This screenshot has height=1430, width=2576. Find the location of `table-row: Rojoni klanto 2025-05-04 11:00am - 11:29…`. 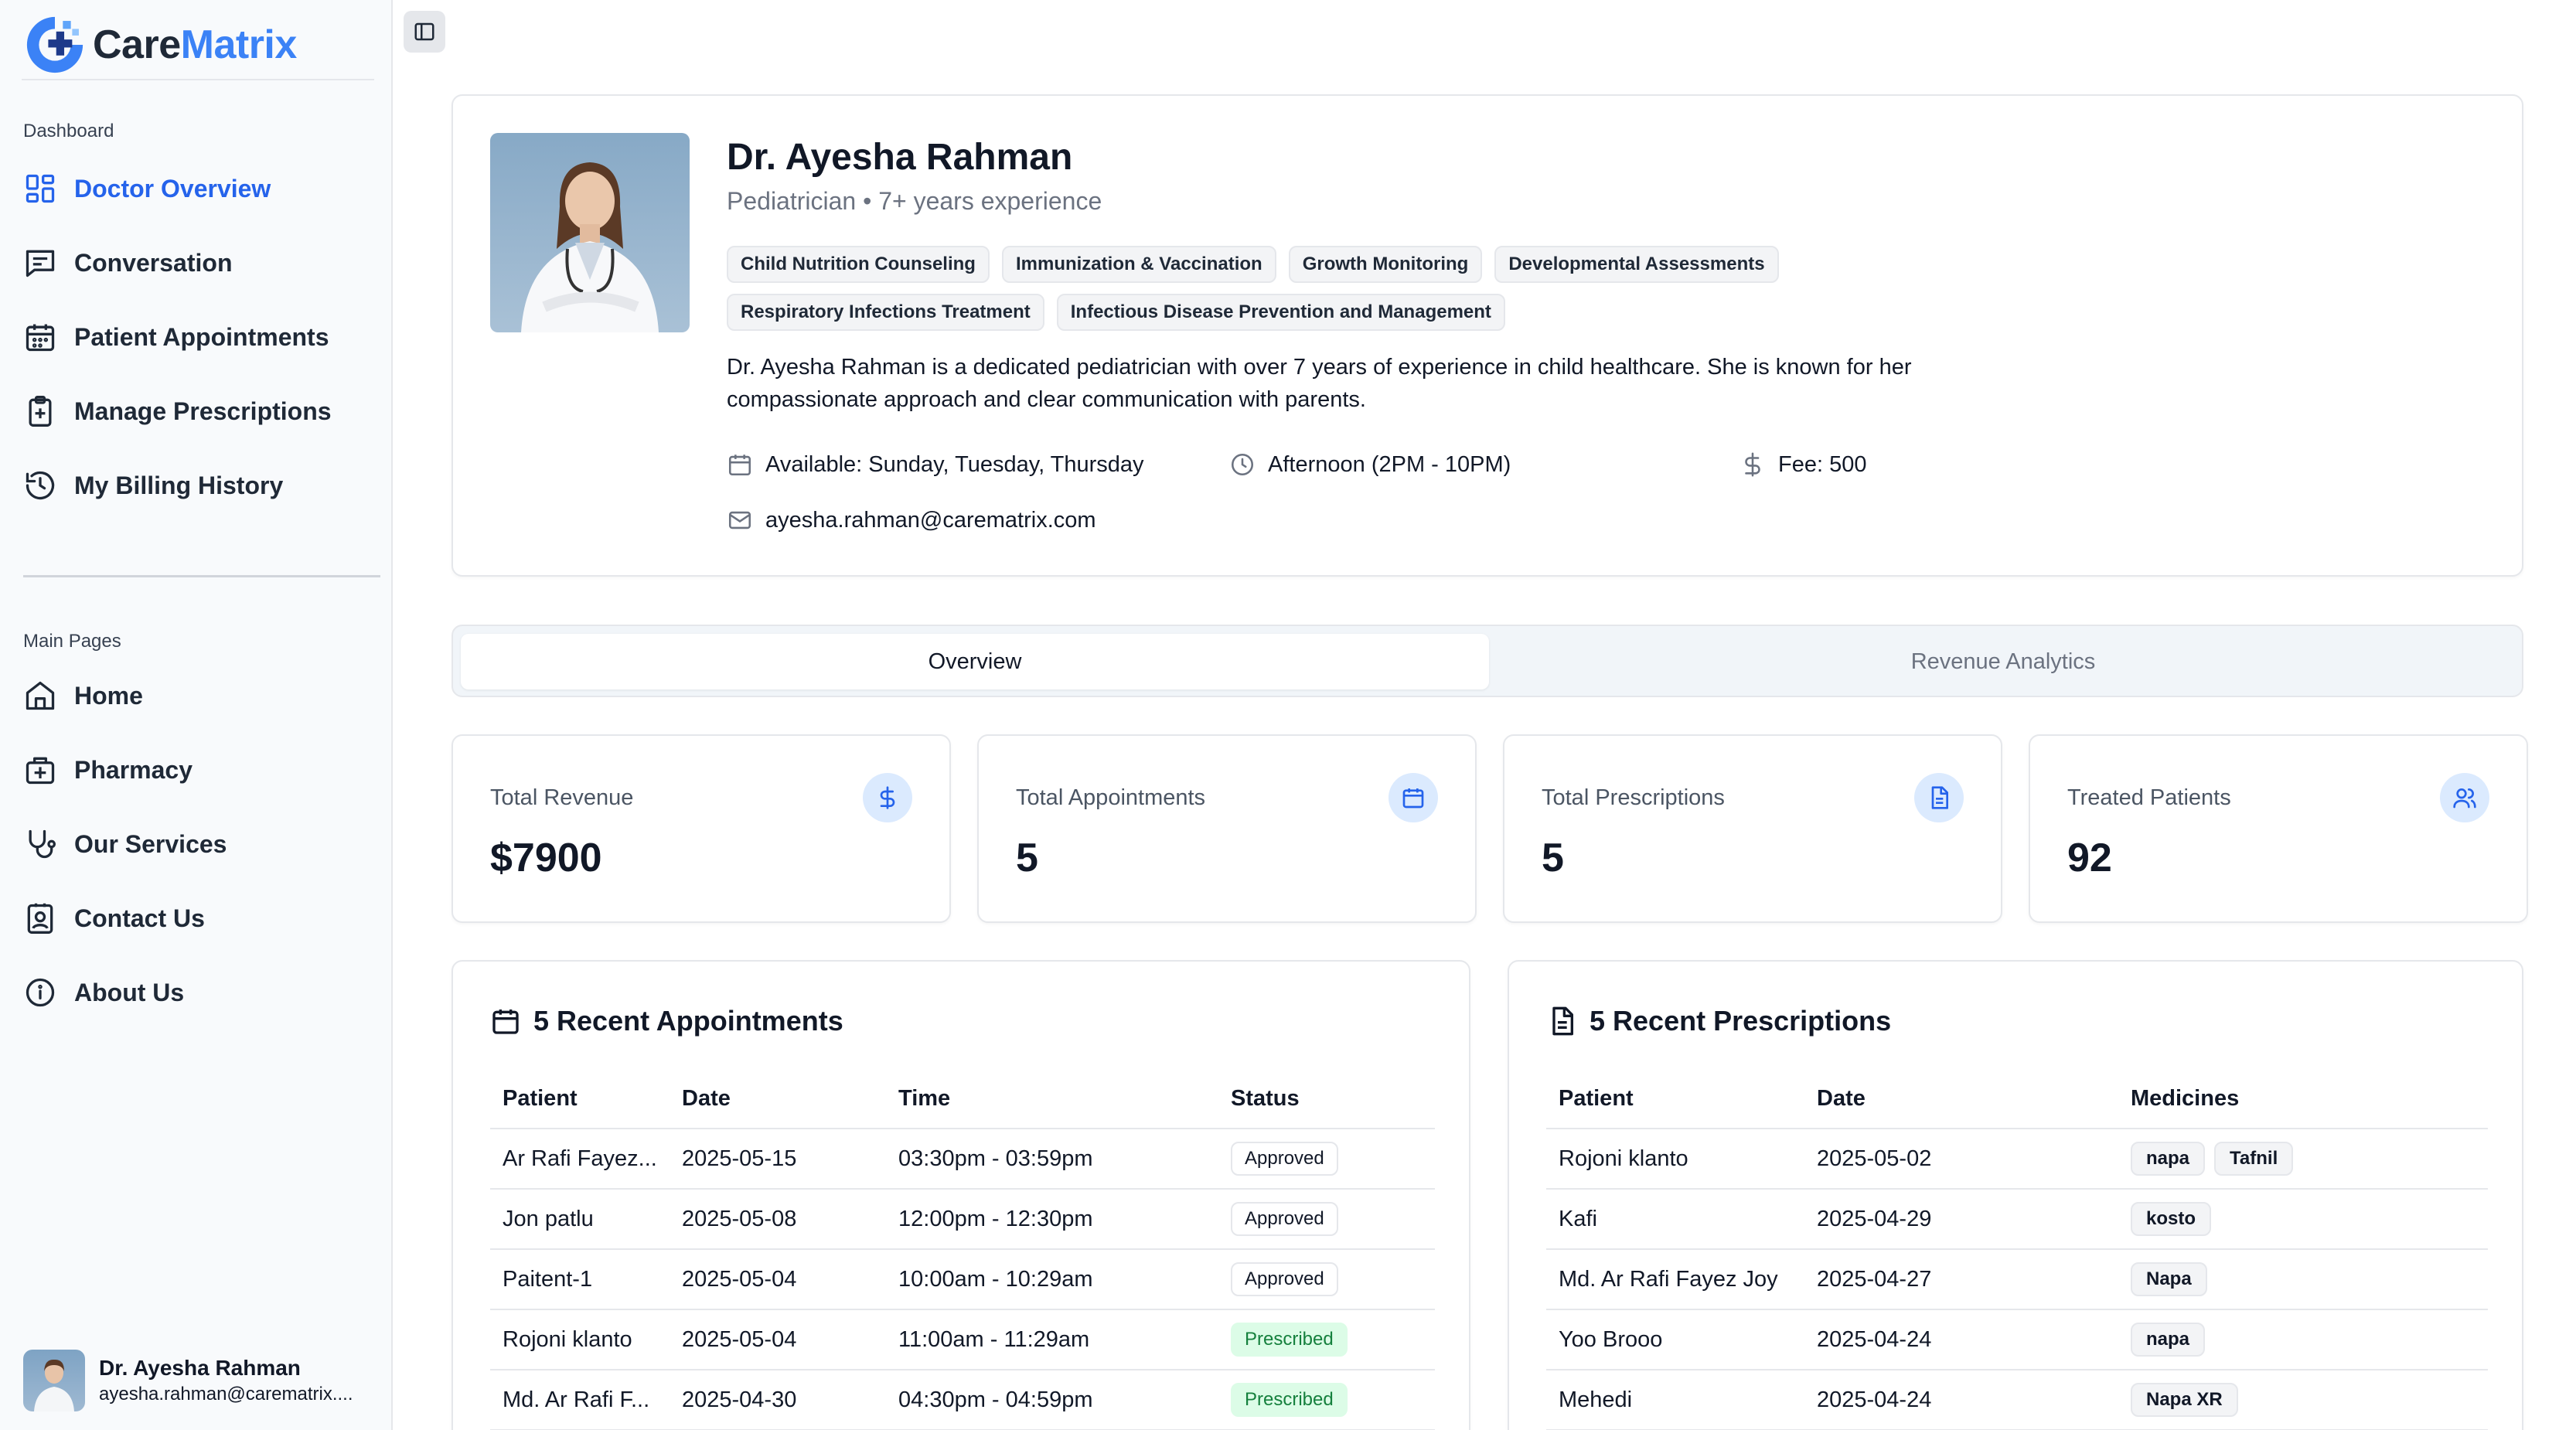

table-row: Rojoni klanto 2025-05-04 11:00am - 11:29… is located at coordinates (962, 1339).